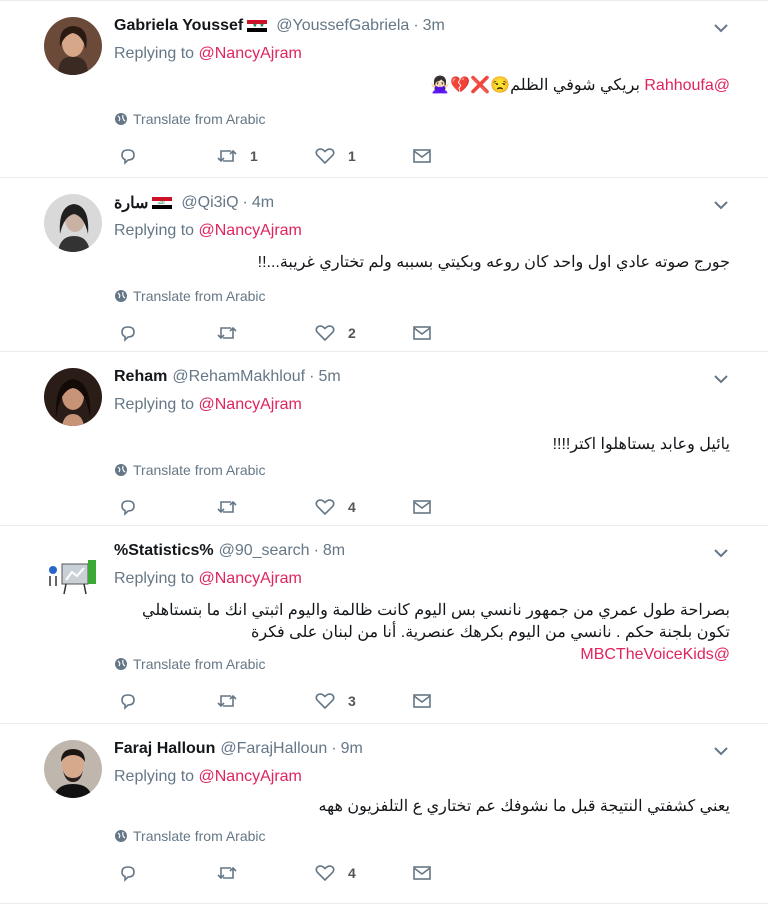 The image size is (768, 911). Describe the element at coordinates (335, 701) in the screenshot. I see `like-button: 3` at that location.